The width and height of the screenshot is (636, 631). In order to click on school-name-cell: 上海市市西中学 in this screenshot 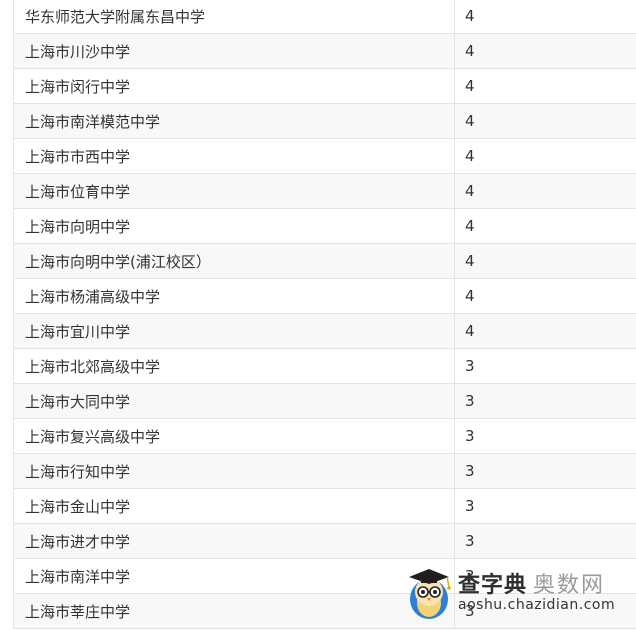, I will do `click(234, 156)`.